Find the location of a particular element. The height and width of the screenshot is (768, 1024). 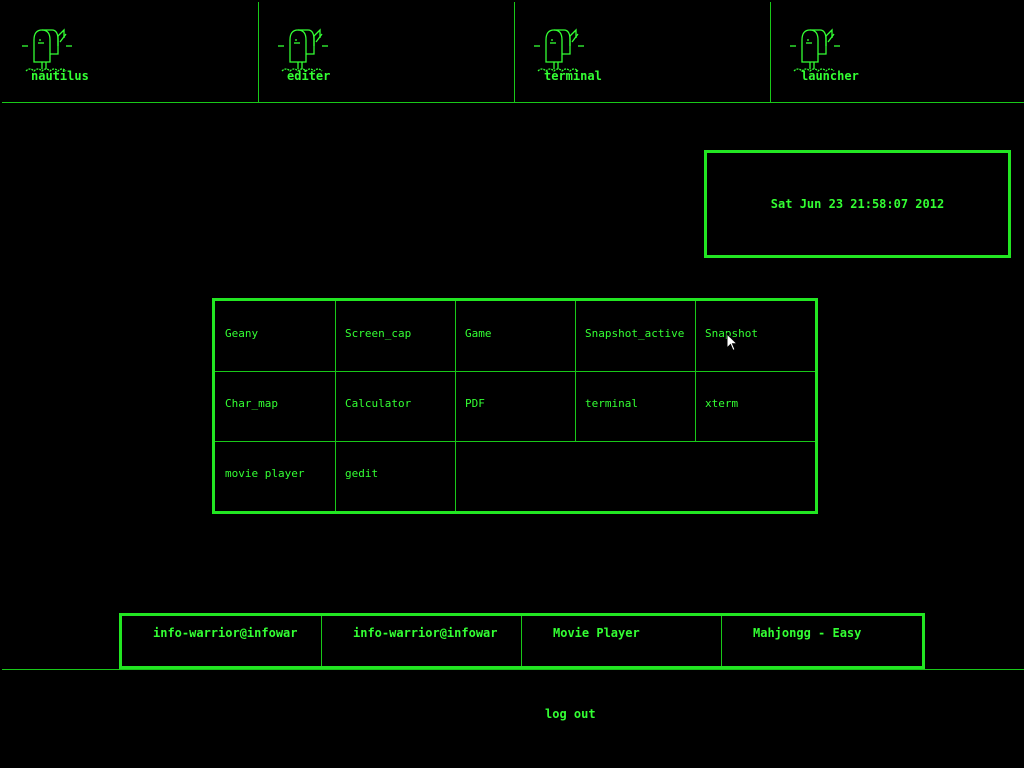

launcher-label: terminal is located at coordinates (573, 76).